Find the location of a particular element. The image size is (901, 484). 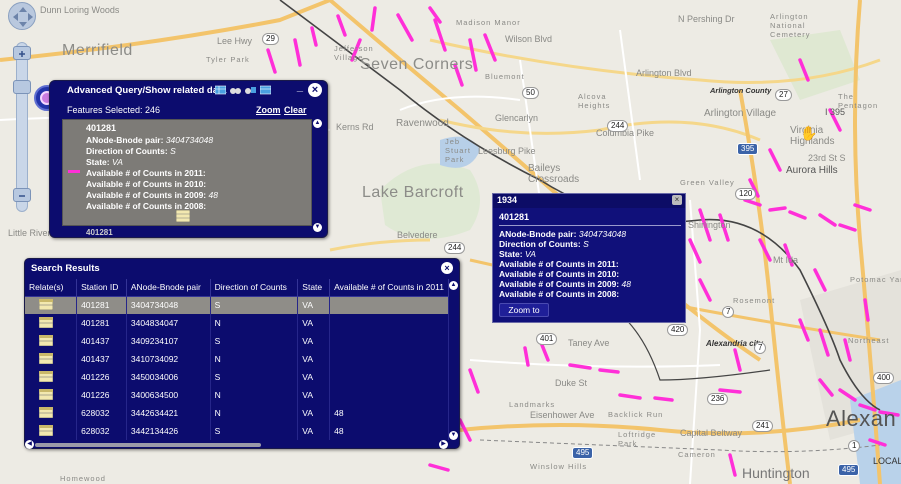

map-label: Winslow Hills is located at coordinates (559, 466).